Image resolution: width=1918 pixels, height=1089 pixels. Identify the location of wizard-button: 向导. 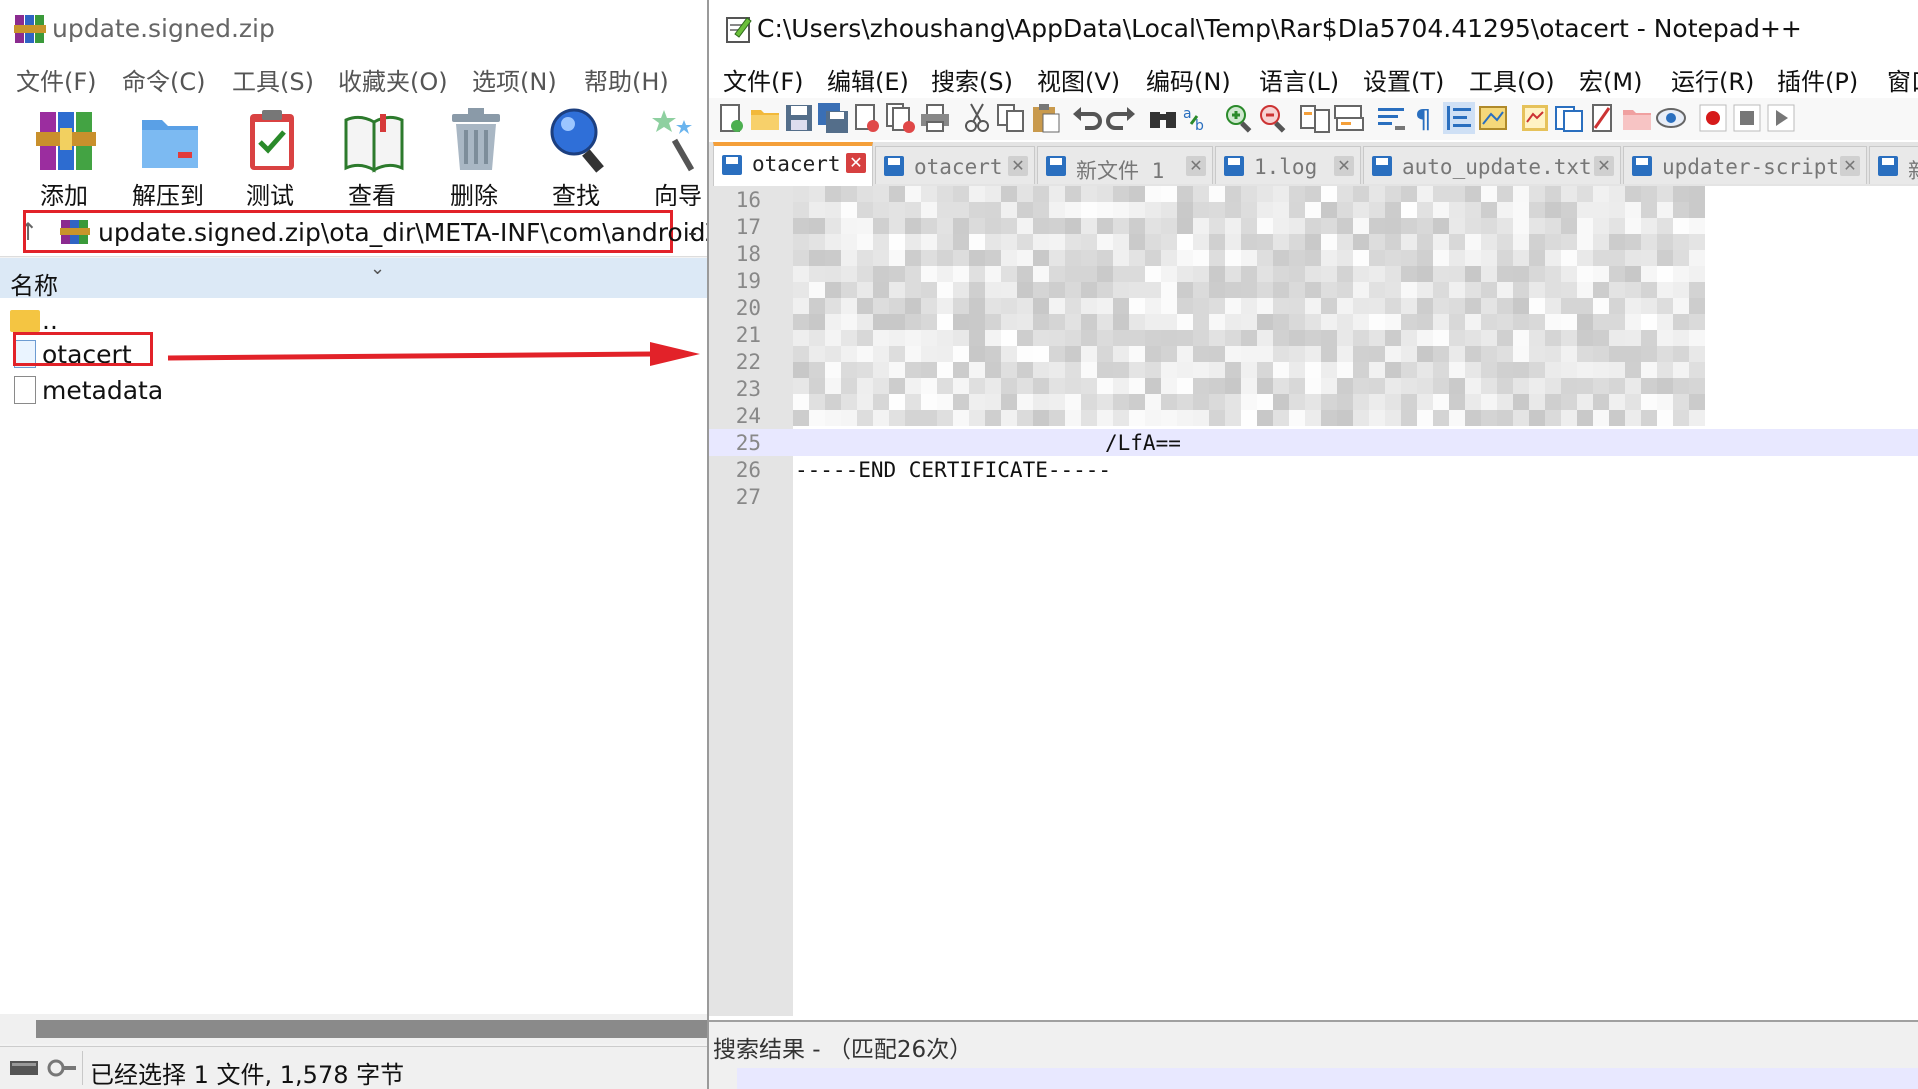
(671, 156).